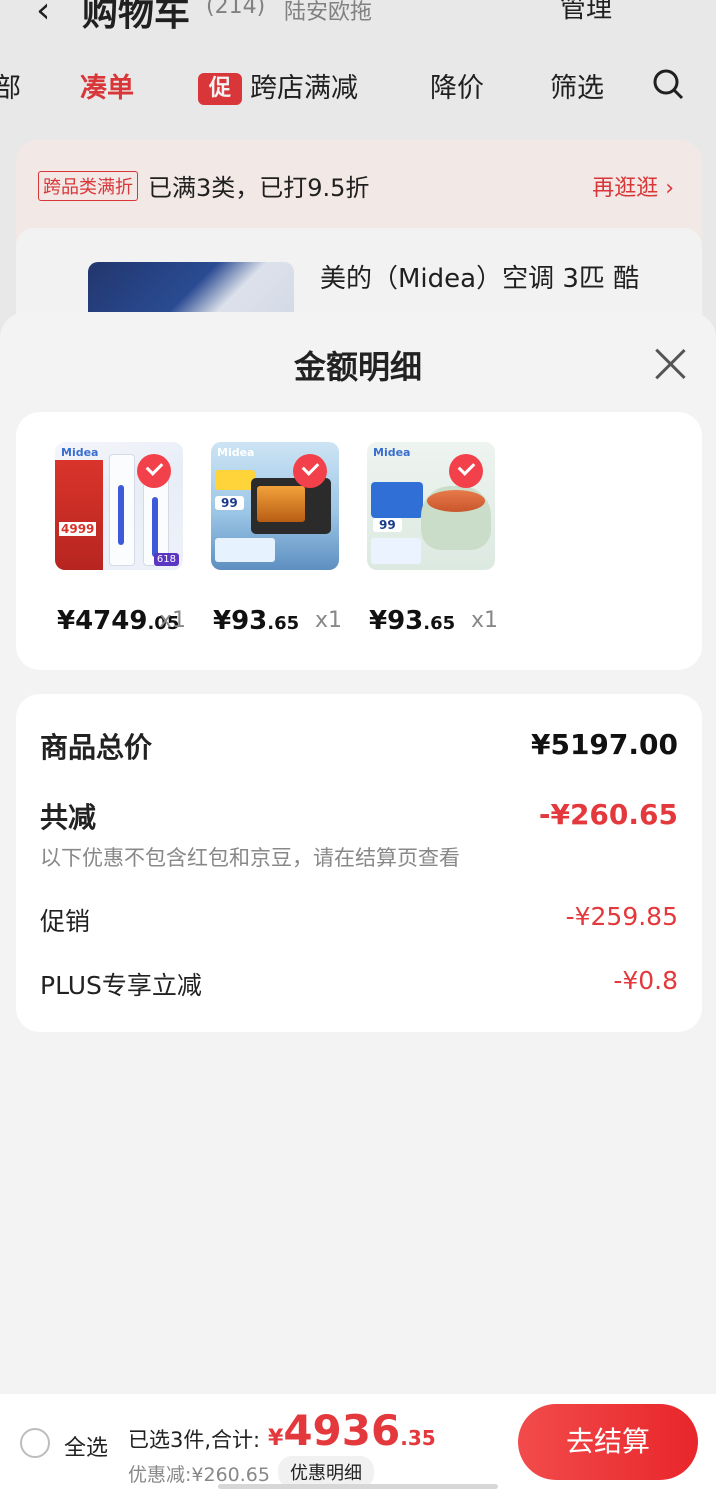 This screenshot has height=1492, width=716. What do you see at coordinates (604, 744) in the screenshot?
I see `total-price-value: ¥5197.00` at bounding box center [604, 744].